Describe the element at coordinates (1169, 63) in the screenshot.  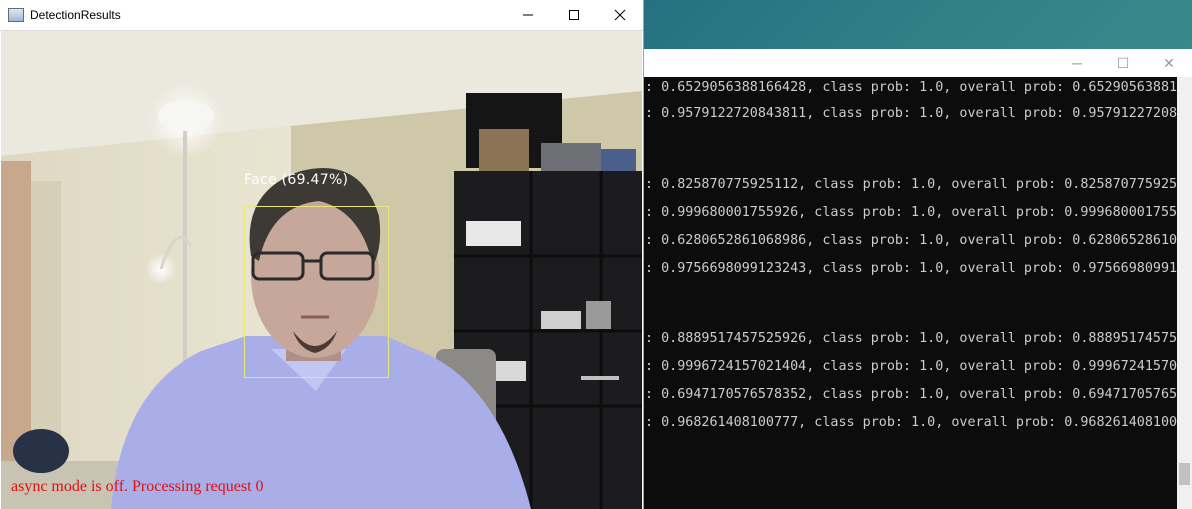
I see `console-close-button: ✕` at that location.